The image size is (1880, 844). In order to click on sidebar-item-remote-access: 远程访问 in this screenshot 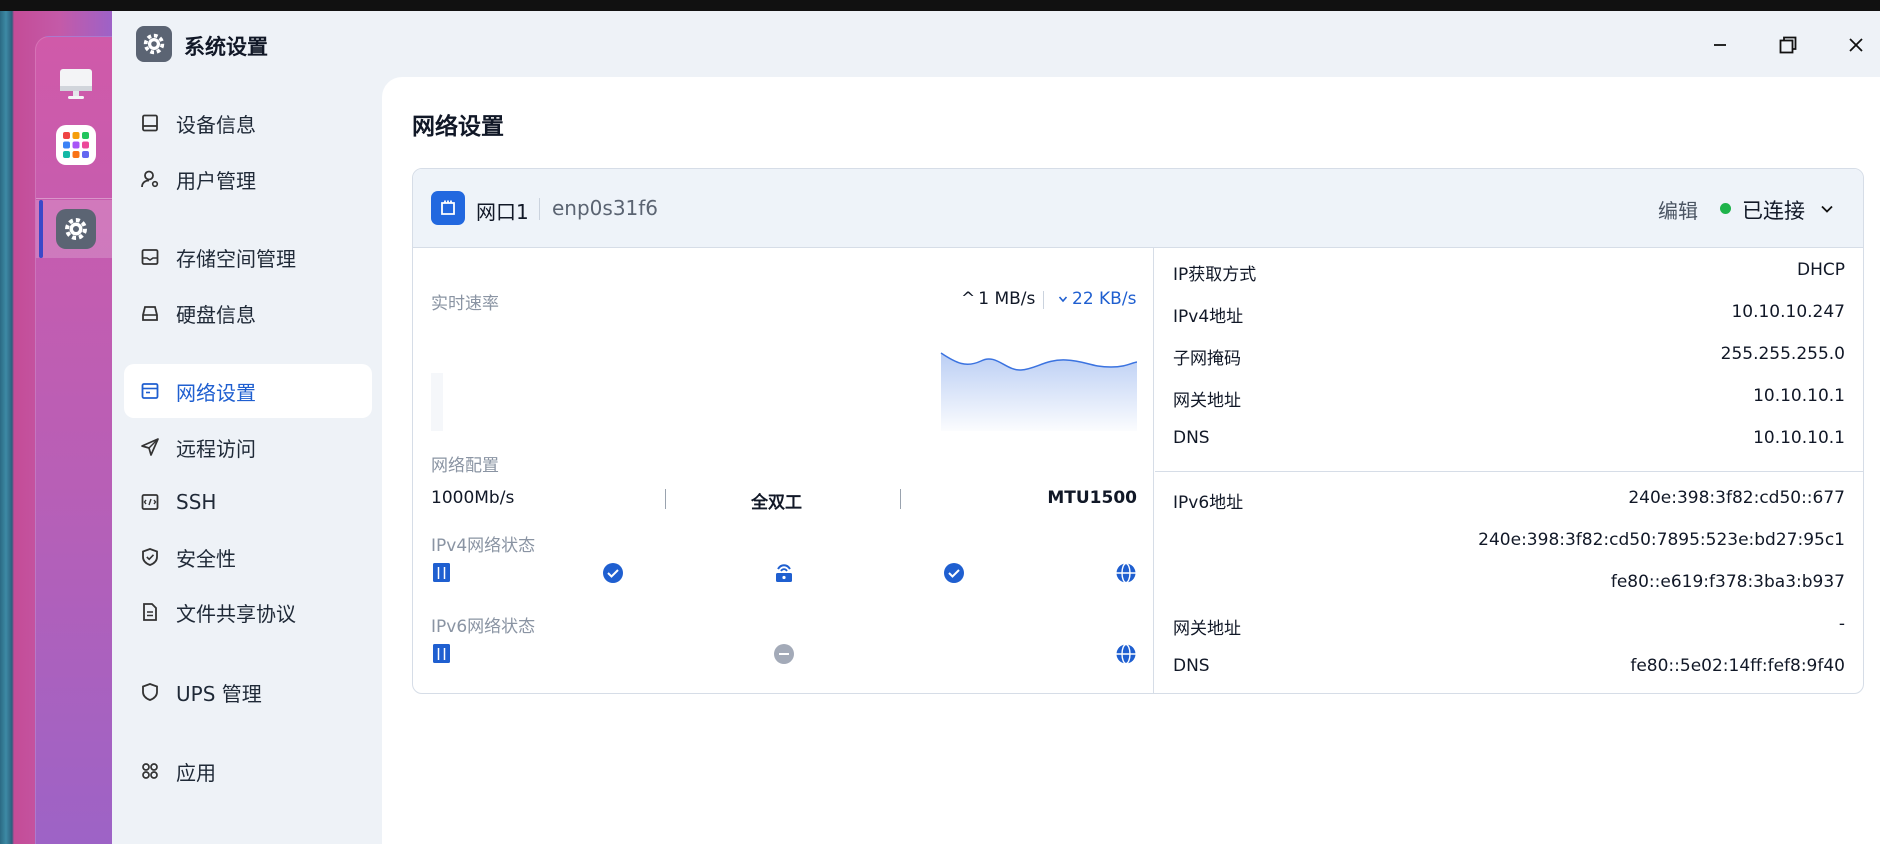, I will do `click(248, 447)`.